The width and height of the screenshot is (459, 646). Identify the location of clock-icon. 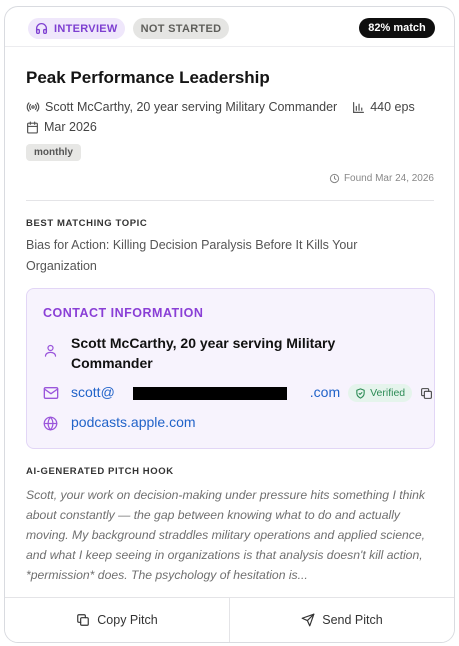
(334, 178).